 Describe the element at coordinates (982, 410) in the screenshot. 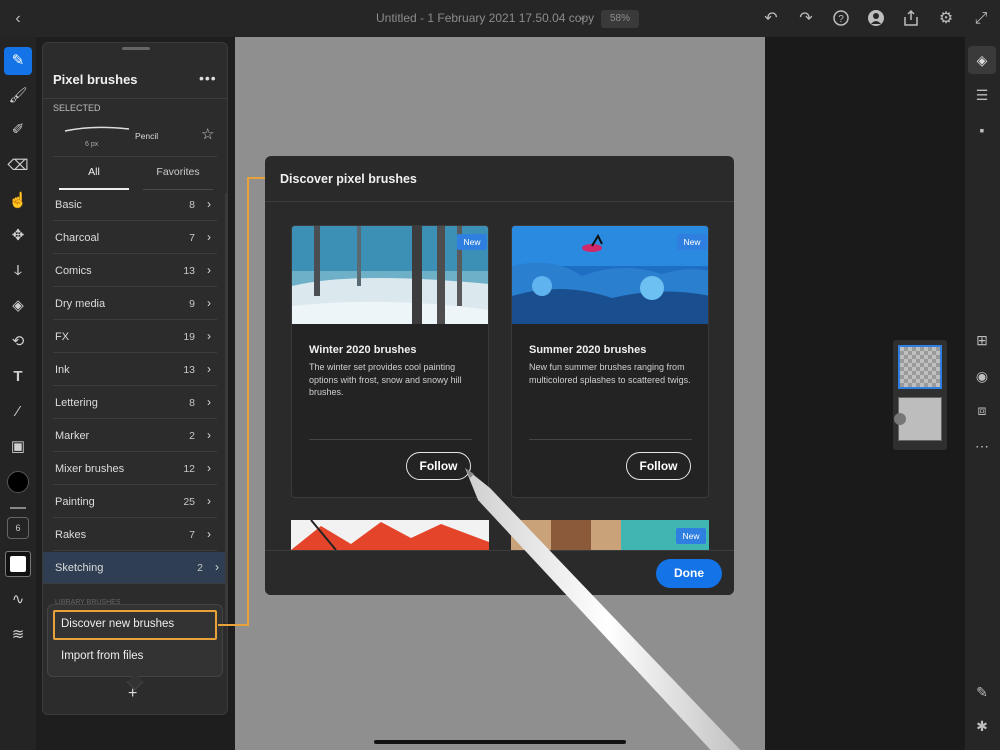

I see `mask-icon: ⧈` at that location.